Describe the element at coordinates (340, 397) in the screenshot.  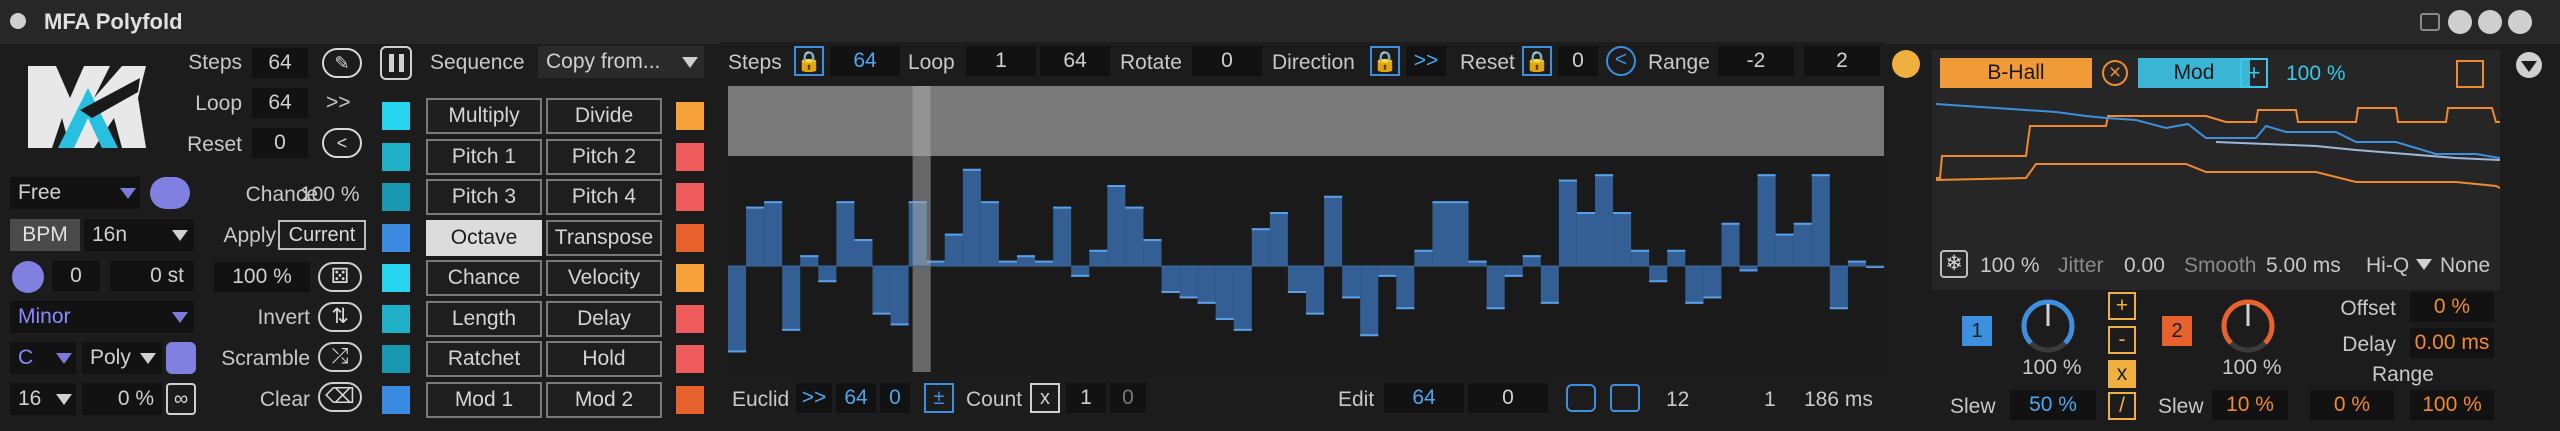
I see `eraser-icon: ⌫` at that location.